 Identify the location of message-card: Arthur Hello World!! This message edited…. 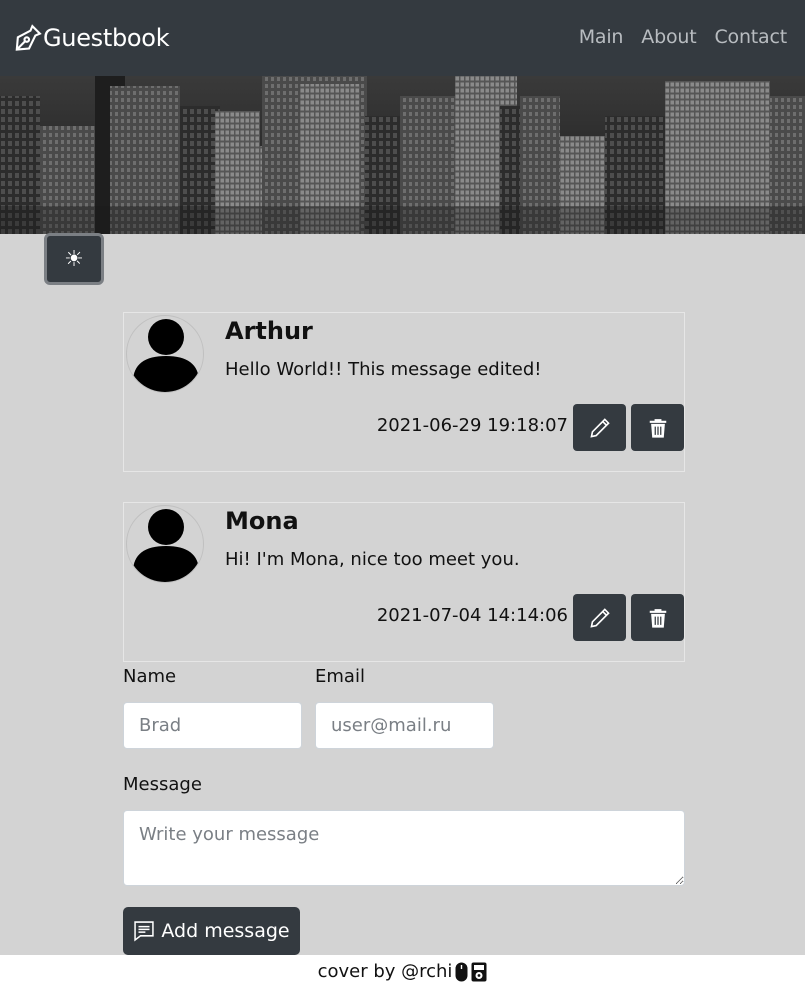
(404, 392).